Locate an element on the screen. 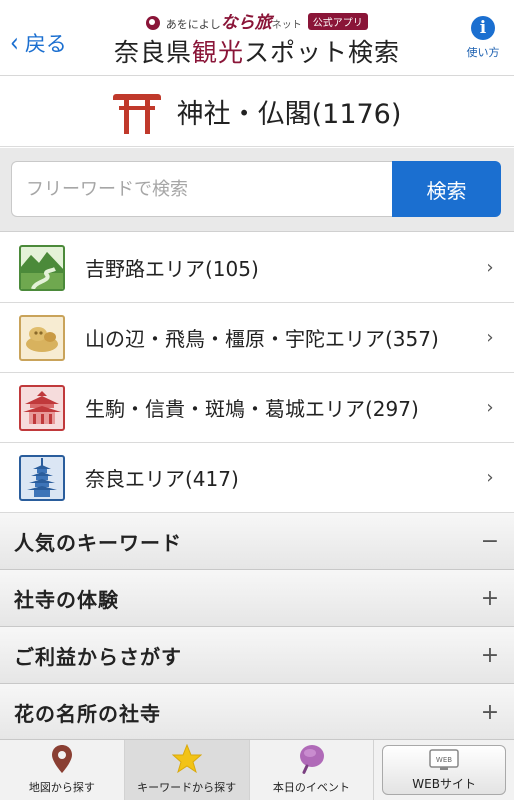 The height and width of the screenshot is (800, 514). tab-map-search: 地図から探す is located at coordinates (62, 770).